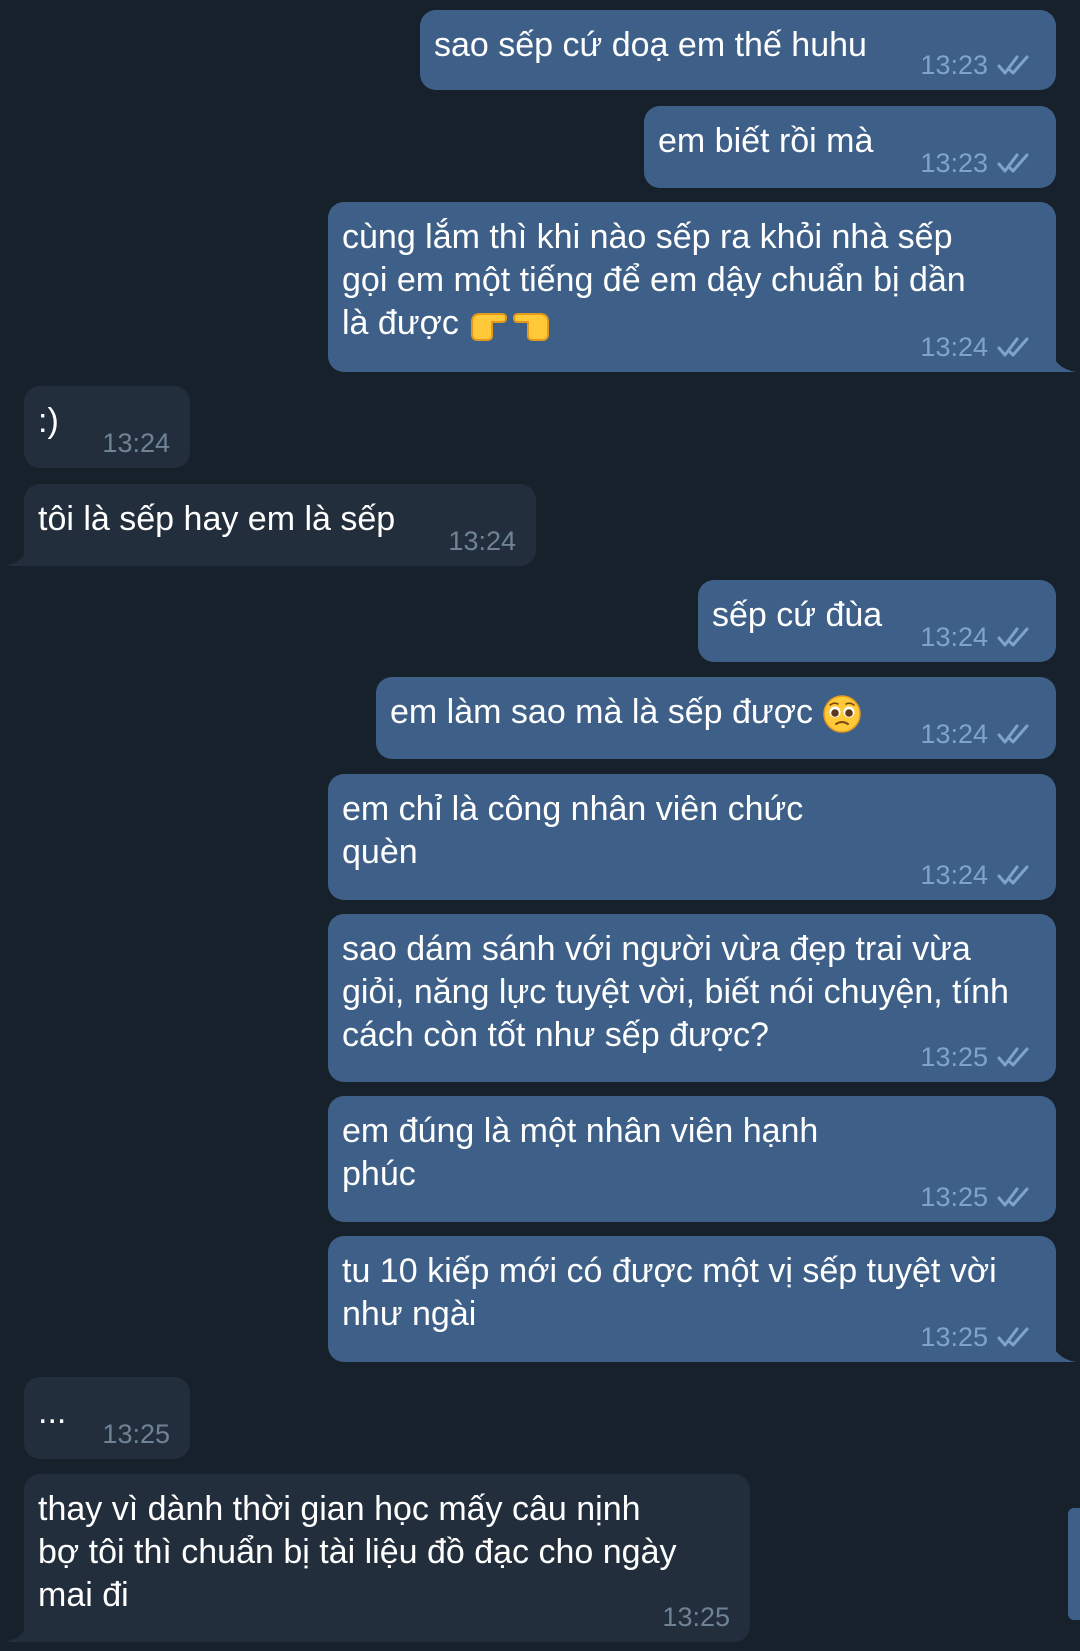 This screenshot has width=1080, height=1651. Describe the element at coordinates (48, 421) in the screenshot. I see `message-text: :)` at that location.